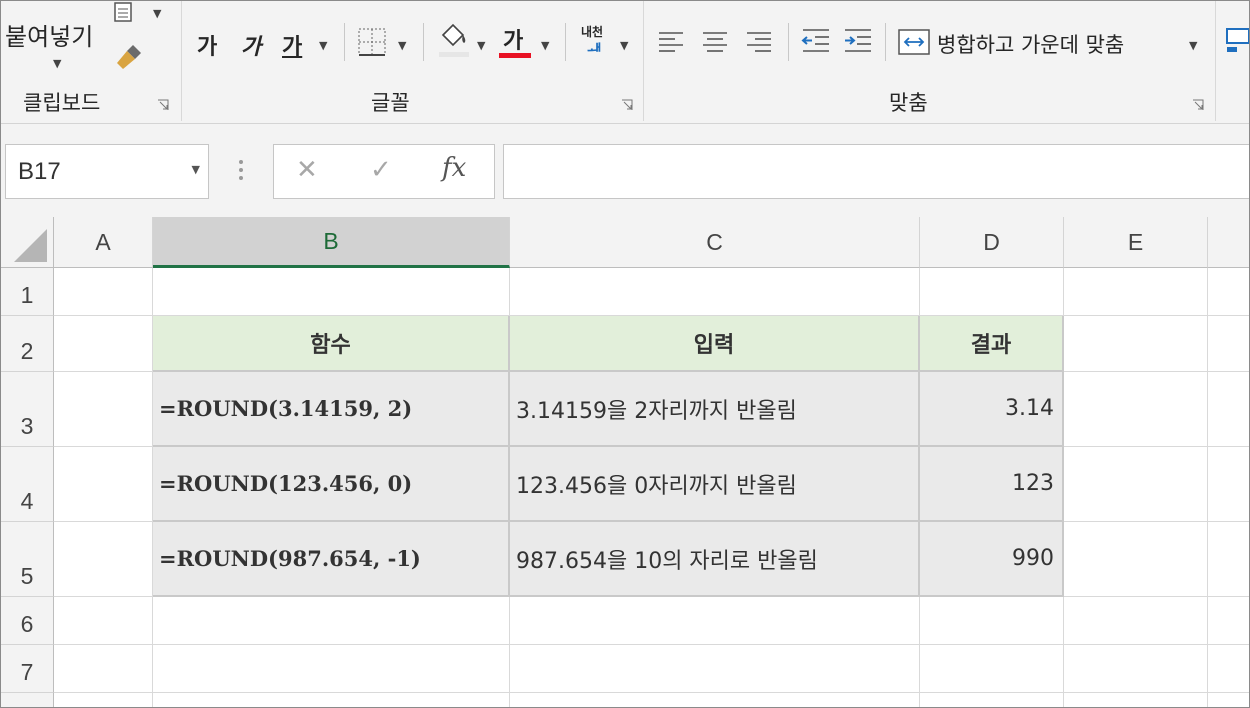 This screenshot has width=1250, height=708. Describe the element at coordinates (513, 39) in the screenshot. I see `font-color-button: 가` at that location.